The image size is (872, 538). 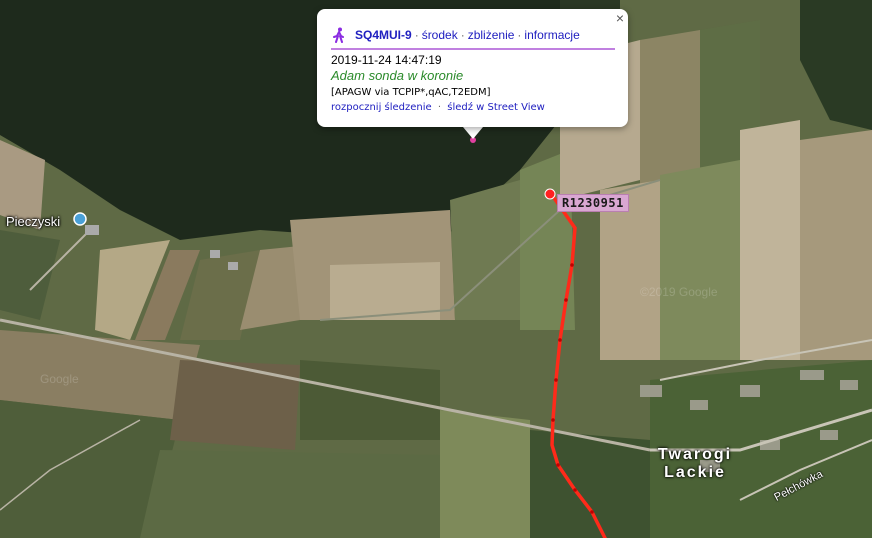 What do you see at coordinates (620, 18) in the screenshot?
I see `close-icon: ×` at bounding box center [620, 18].